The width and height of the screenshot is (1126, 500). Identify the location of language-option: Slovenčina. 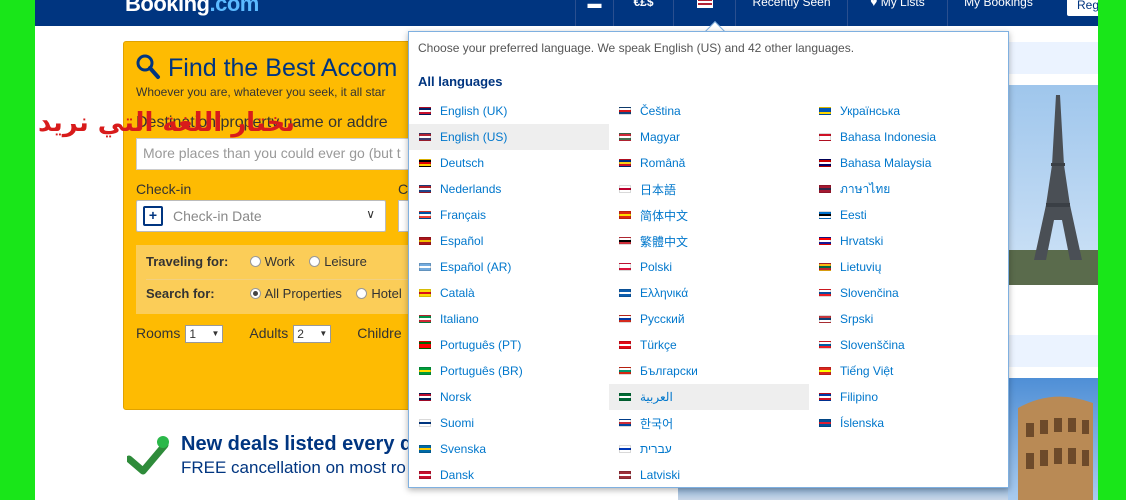
(909, 293).